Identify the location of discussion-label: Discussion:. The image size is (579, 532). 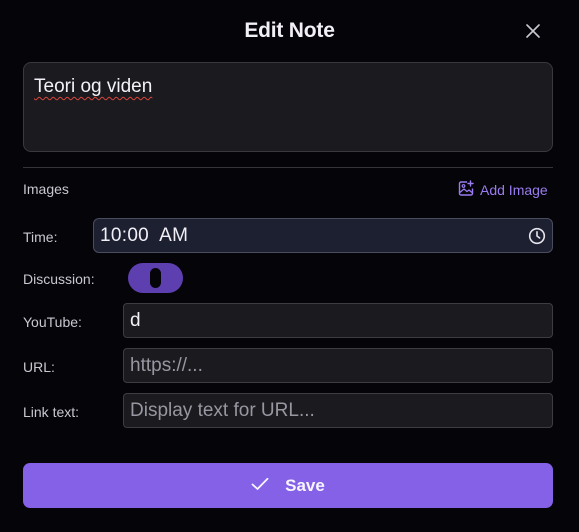
(59, 279).